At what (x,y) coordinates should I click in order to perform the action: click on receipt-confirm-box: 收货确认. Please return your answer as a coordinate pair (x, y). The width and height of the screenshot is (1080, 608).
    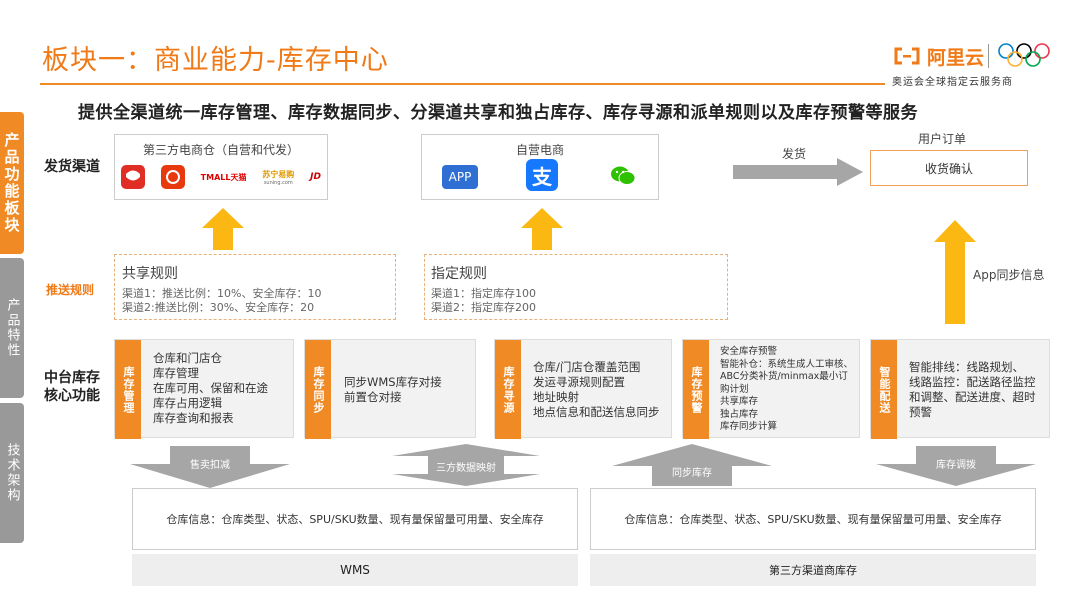
    Looking at the image, I should click on (949, 168).